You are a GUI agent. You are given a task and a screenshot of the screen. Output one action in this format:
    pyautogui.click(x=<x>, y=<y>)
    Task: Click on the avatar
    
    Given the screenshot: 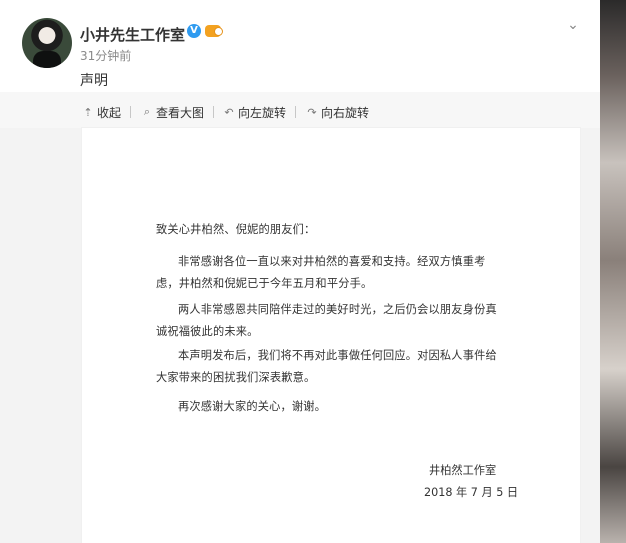 What is the action you would take?
    pyautogui.click(x=47, y=43)
    